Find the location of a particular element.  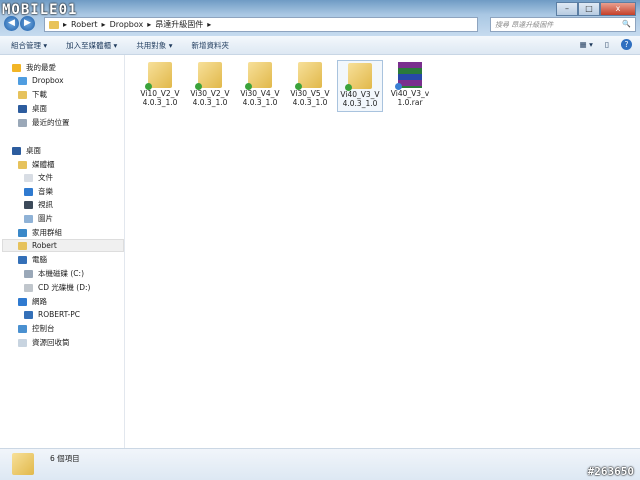

sidebar-item: 資源回收筒 is located at coordinates (44, 342).